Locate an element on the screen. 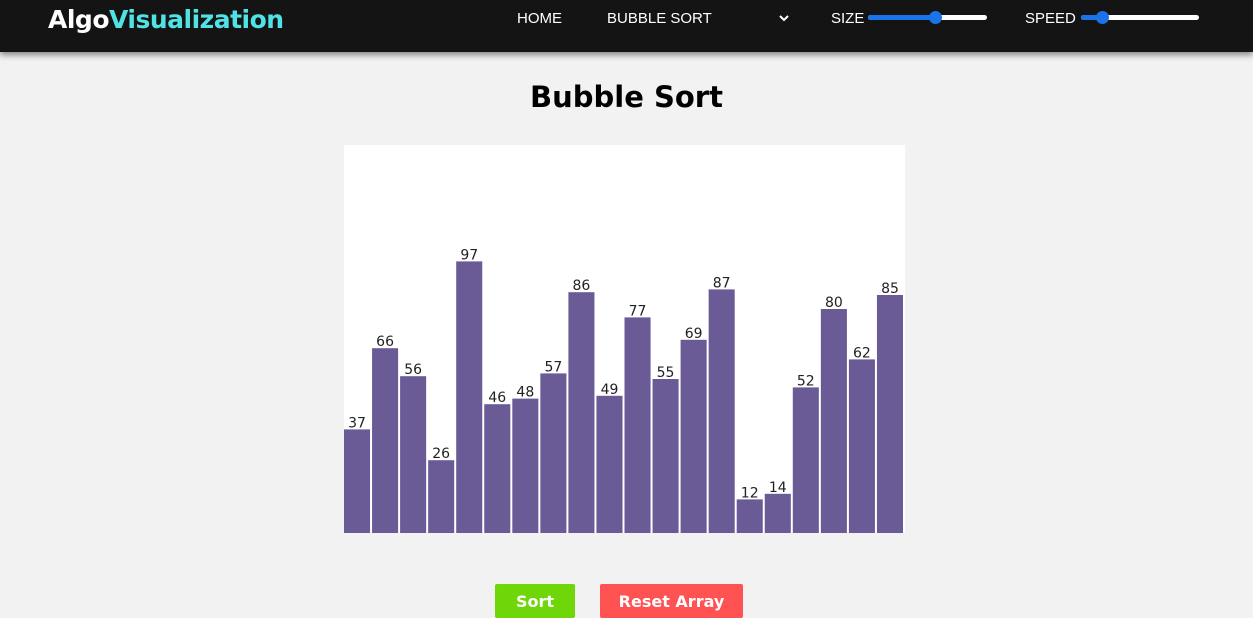 This screenshot has width=1253, height=618. bar-label-4: 97 is located at coordinates (469, 255).